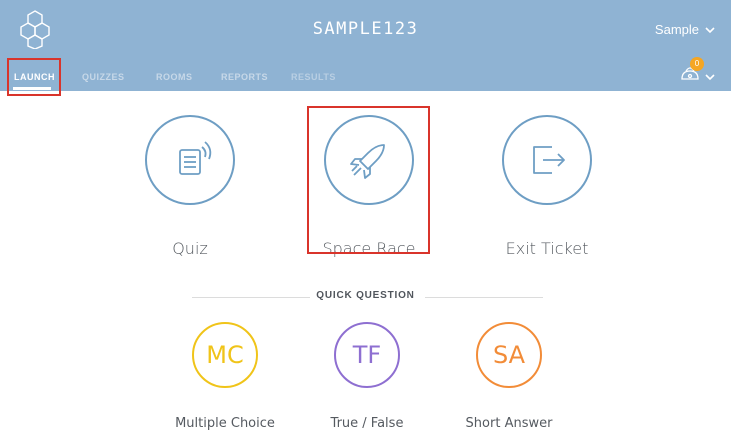  Describe the element at coordinates (547, 248) in the screenshot. I see `activity-label-exit-ticket: Exit Ticket` at that location.